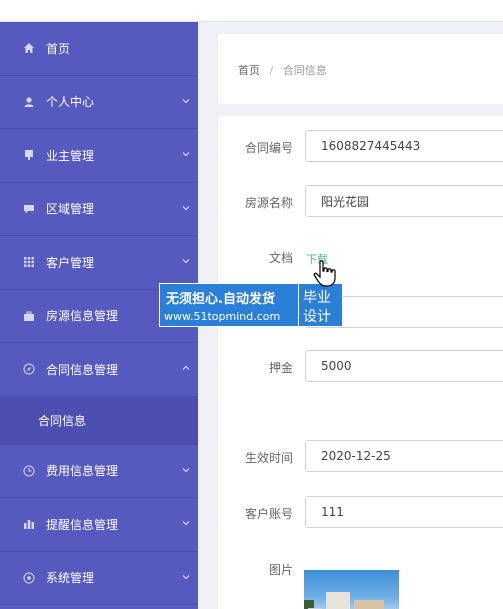 This screenshot has width=503, height=609. I want to click on breadcrumb-home: 首页, so click(249, 70).